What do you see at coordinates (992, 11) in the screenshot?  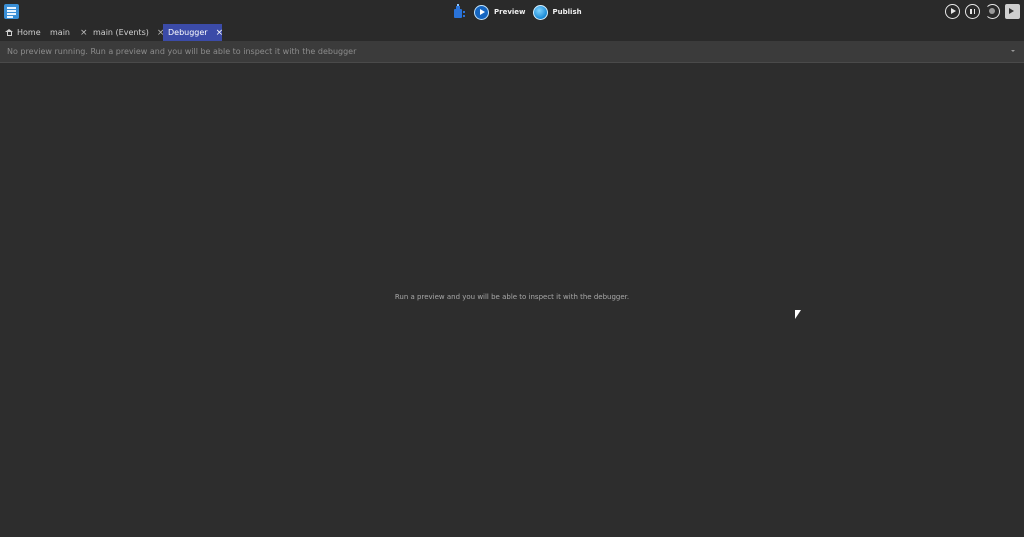 I see `refresh-icon` at bounding box center [992, 11].